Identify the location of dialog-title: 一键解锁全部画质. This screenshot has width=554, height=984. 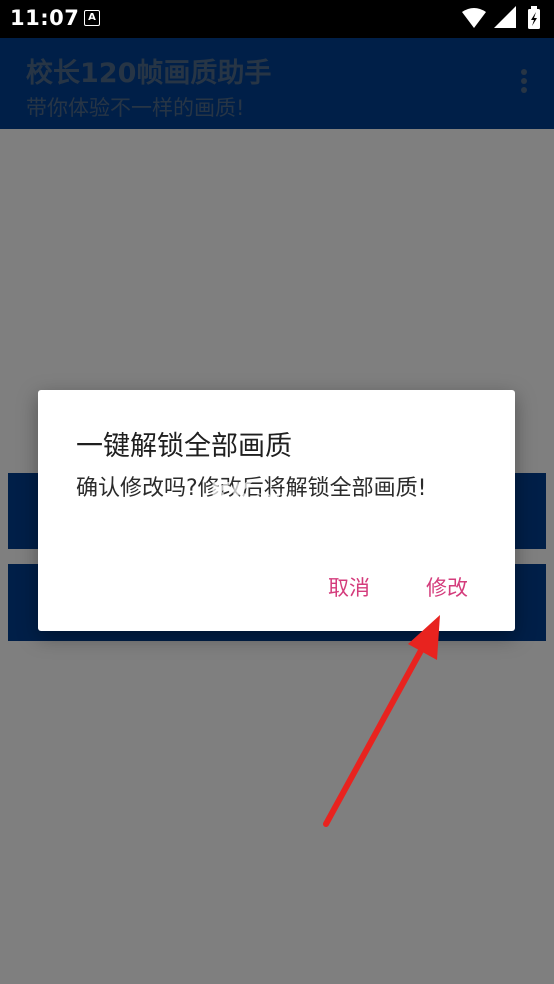
(184, 446).